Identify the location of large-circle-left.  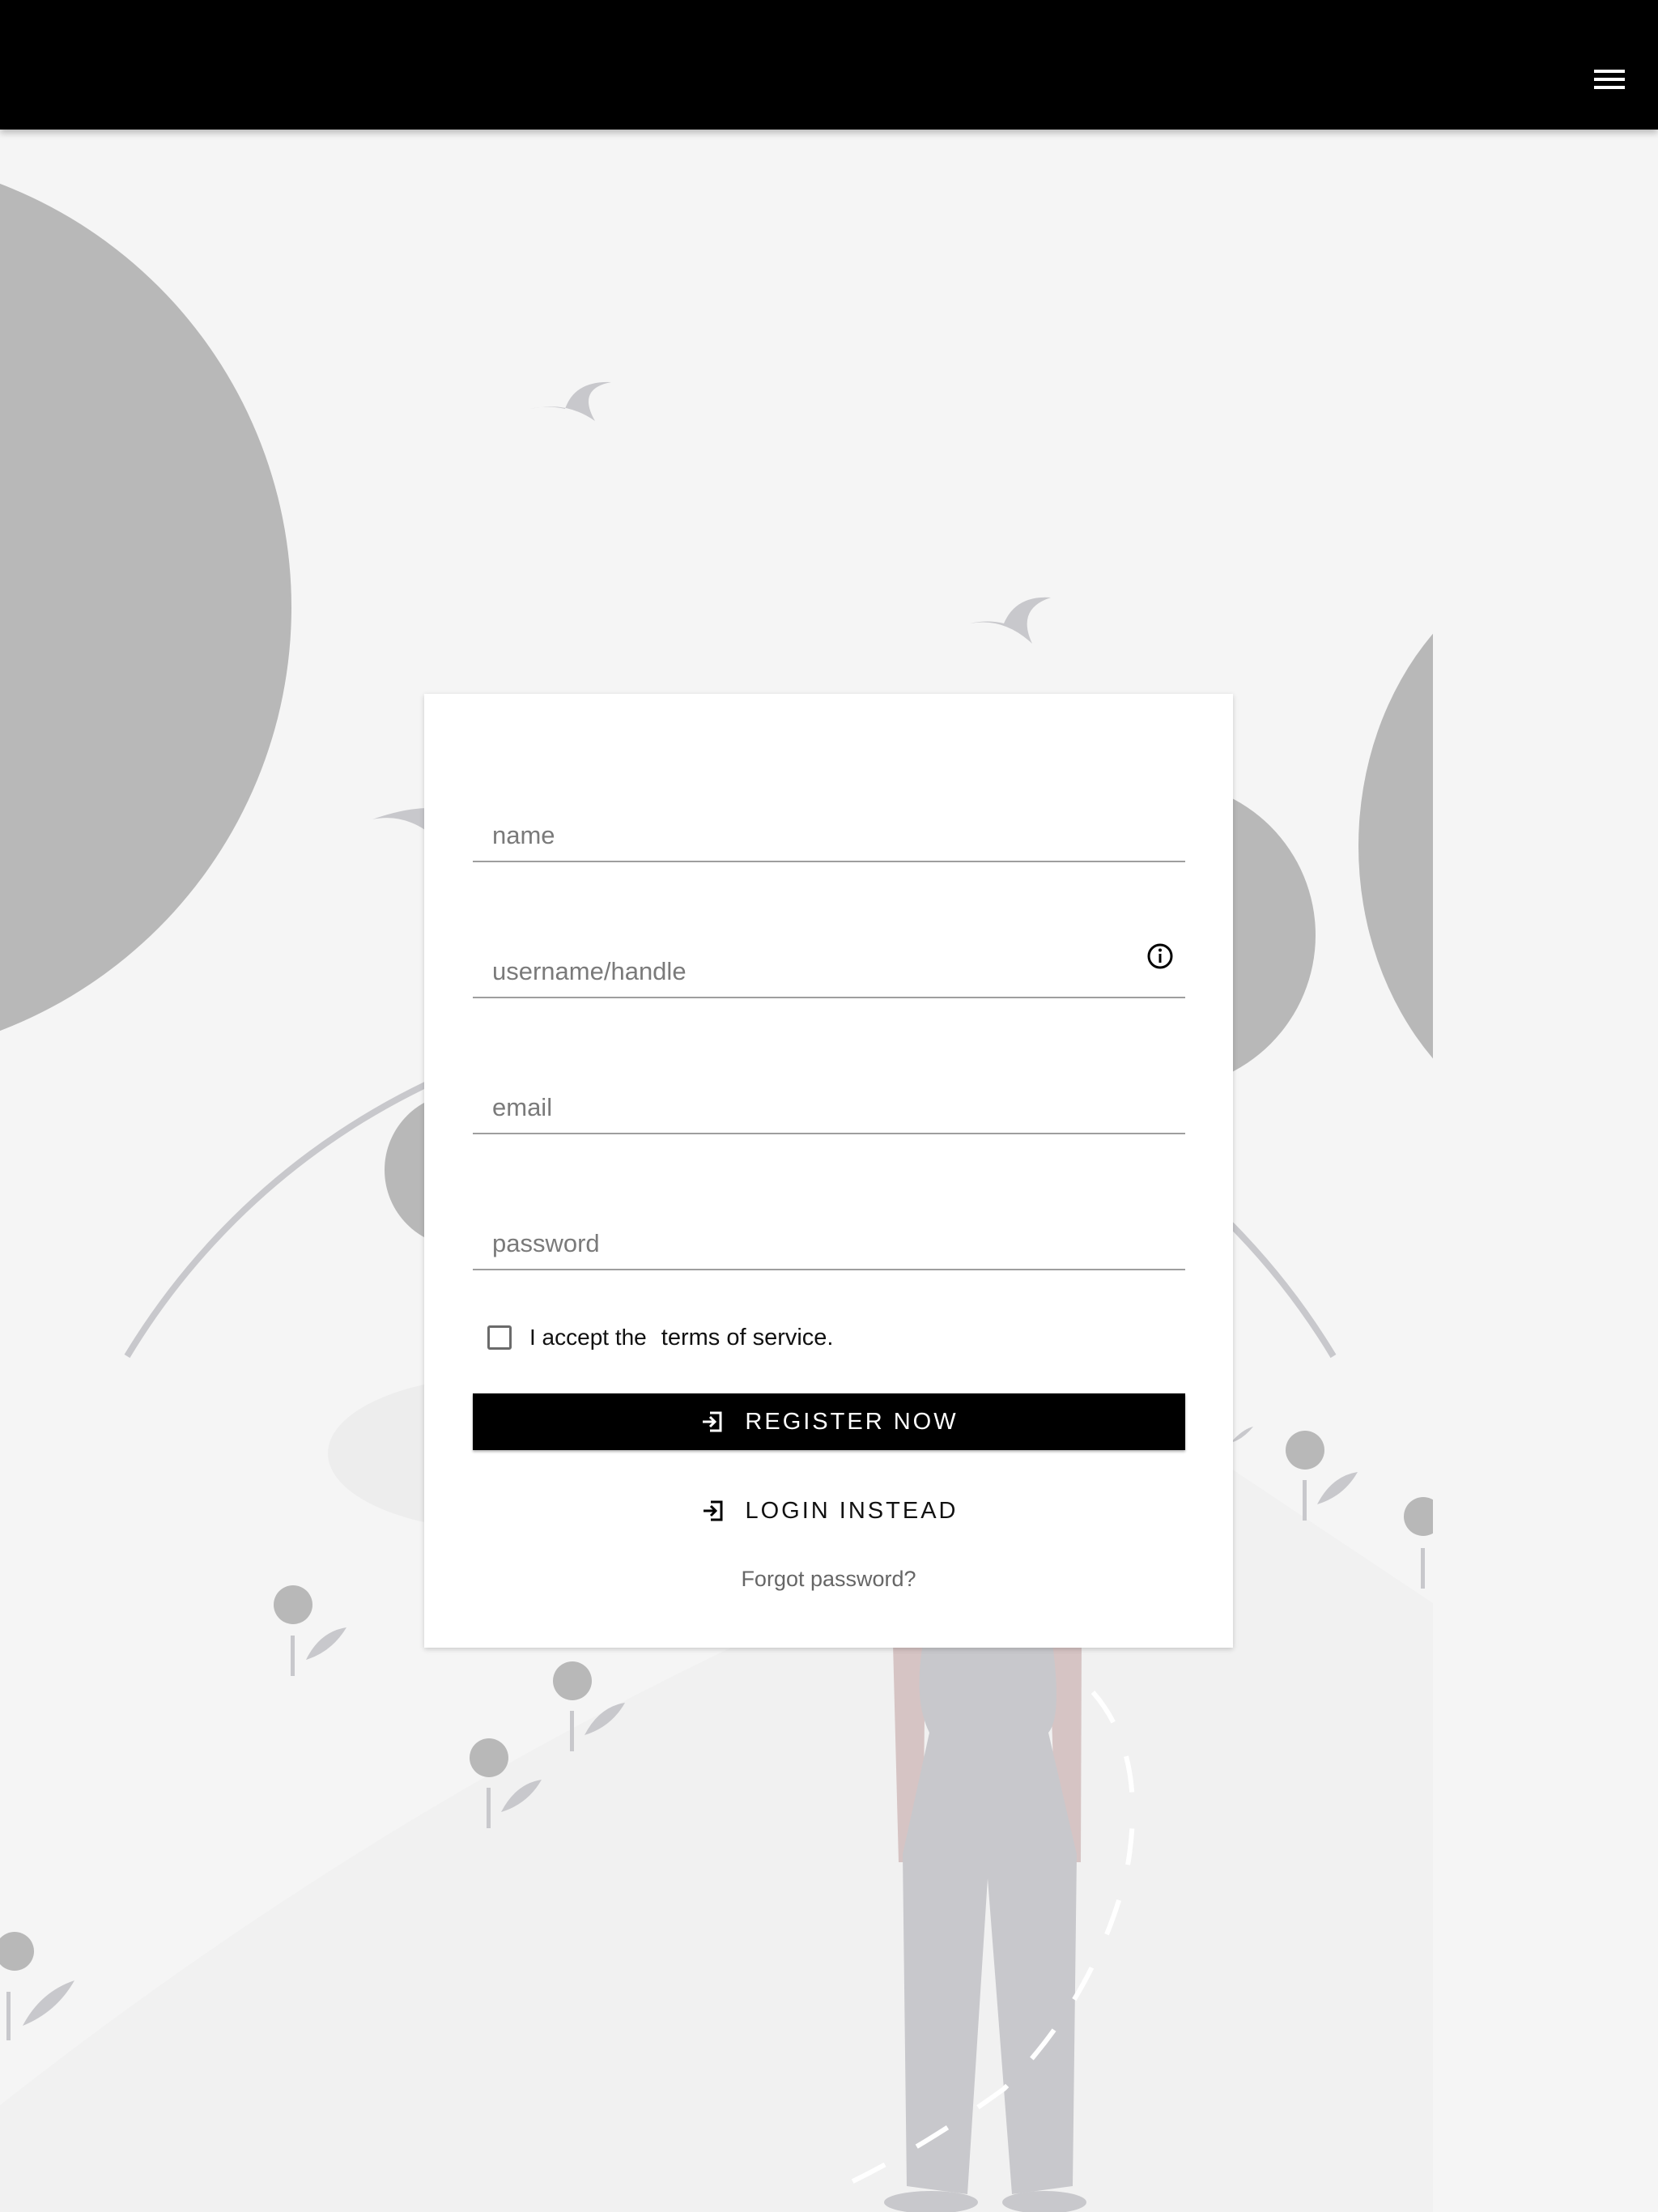
(145, 607).